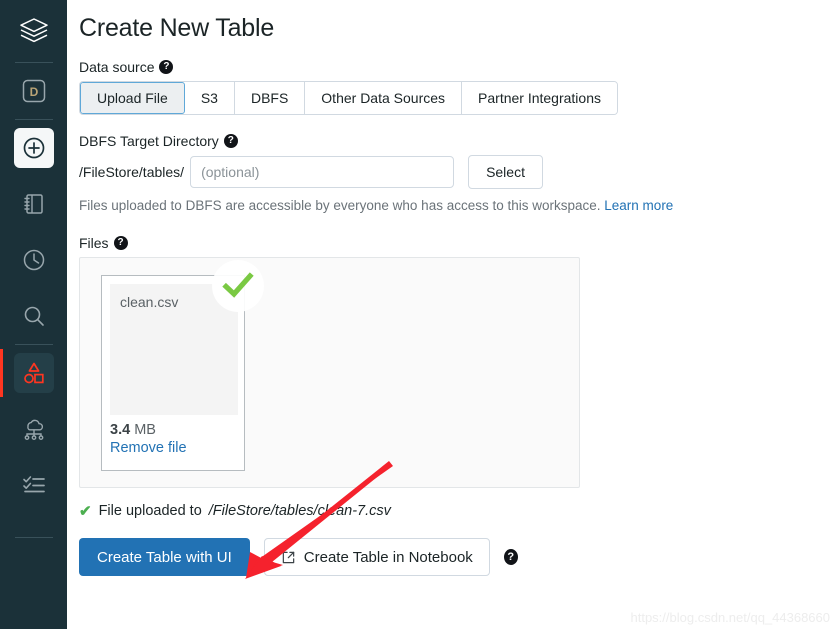 Image resolution: width=838 pixels, height=629 pixels. I want to click on create-table-in-notebook-label: Create Table in Notebook, so click(388, 557).